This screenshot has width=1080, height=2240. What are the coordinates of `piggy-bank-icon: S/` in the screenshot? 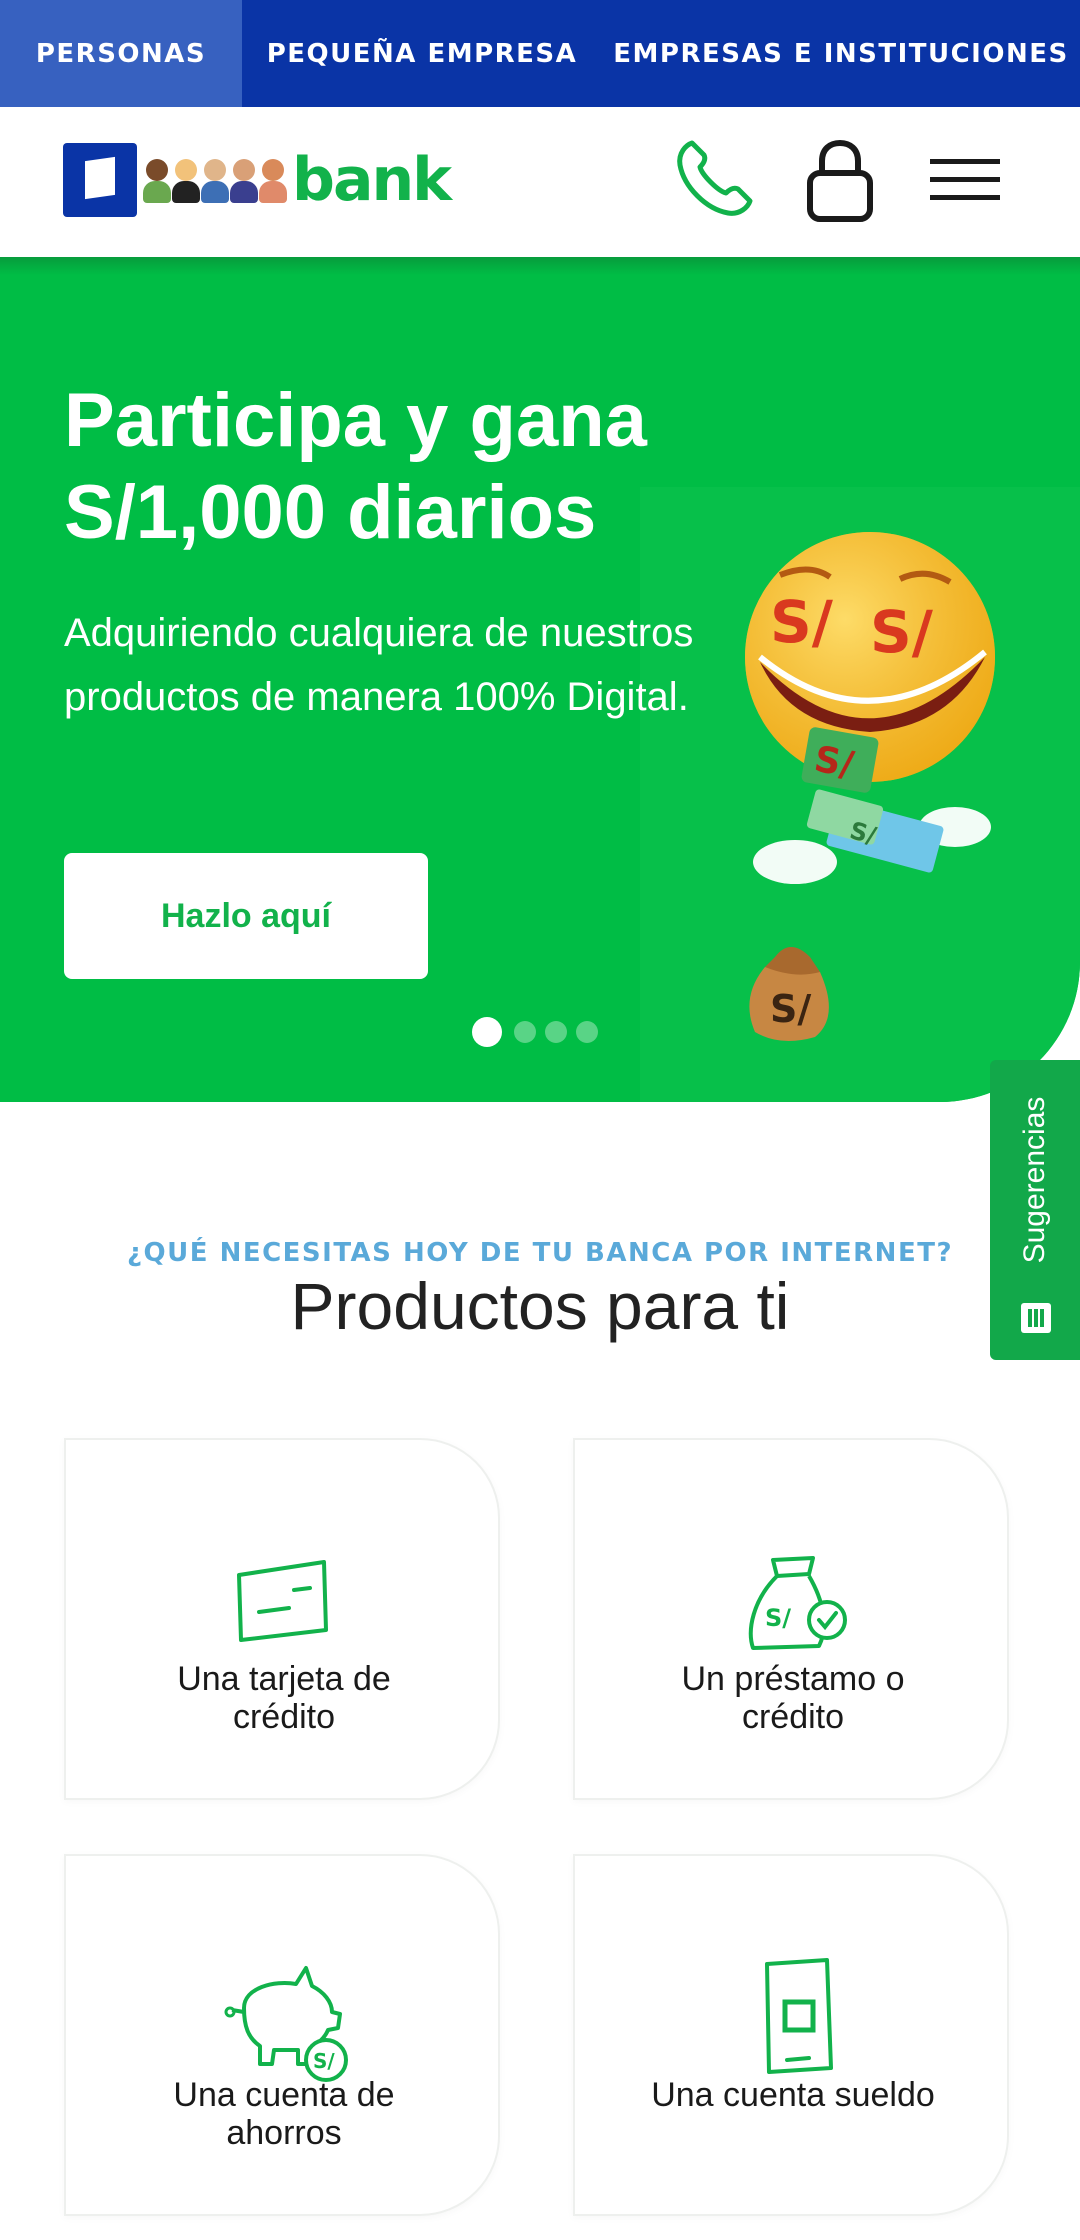 It's located at (286, 2024).